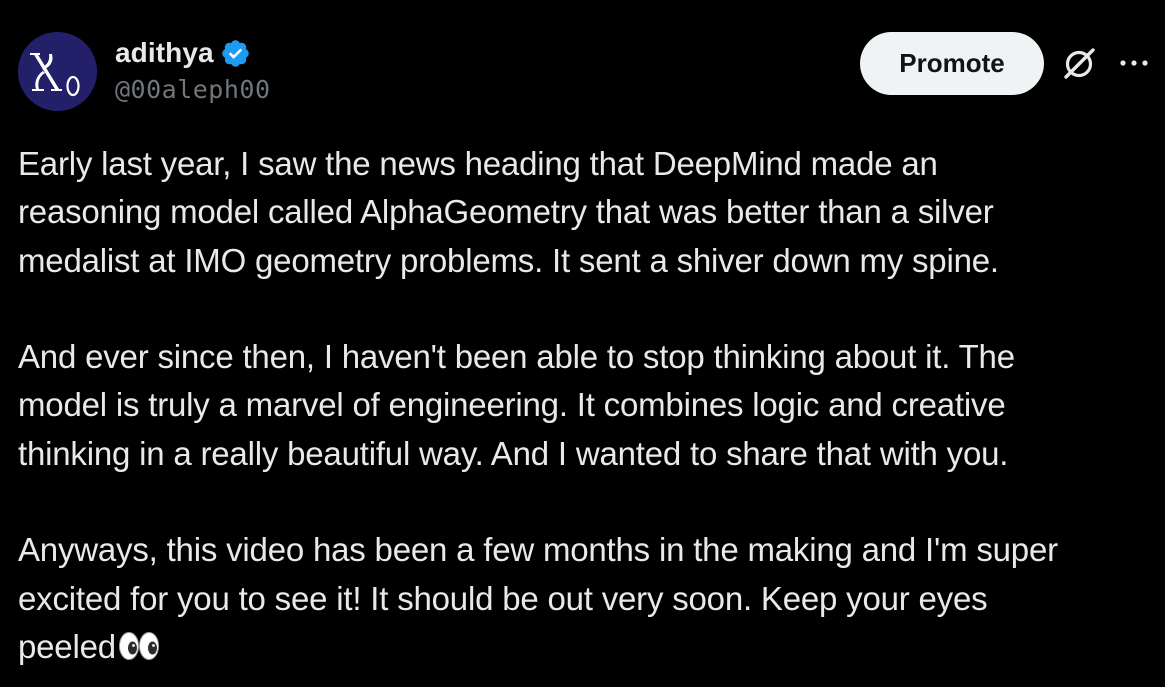 Image resolution: width=1165 pixels, height=687 pixels. I want to click on more-options-icon, so click(1134, 63).